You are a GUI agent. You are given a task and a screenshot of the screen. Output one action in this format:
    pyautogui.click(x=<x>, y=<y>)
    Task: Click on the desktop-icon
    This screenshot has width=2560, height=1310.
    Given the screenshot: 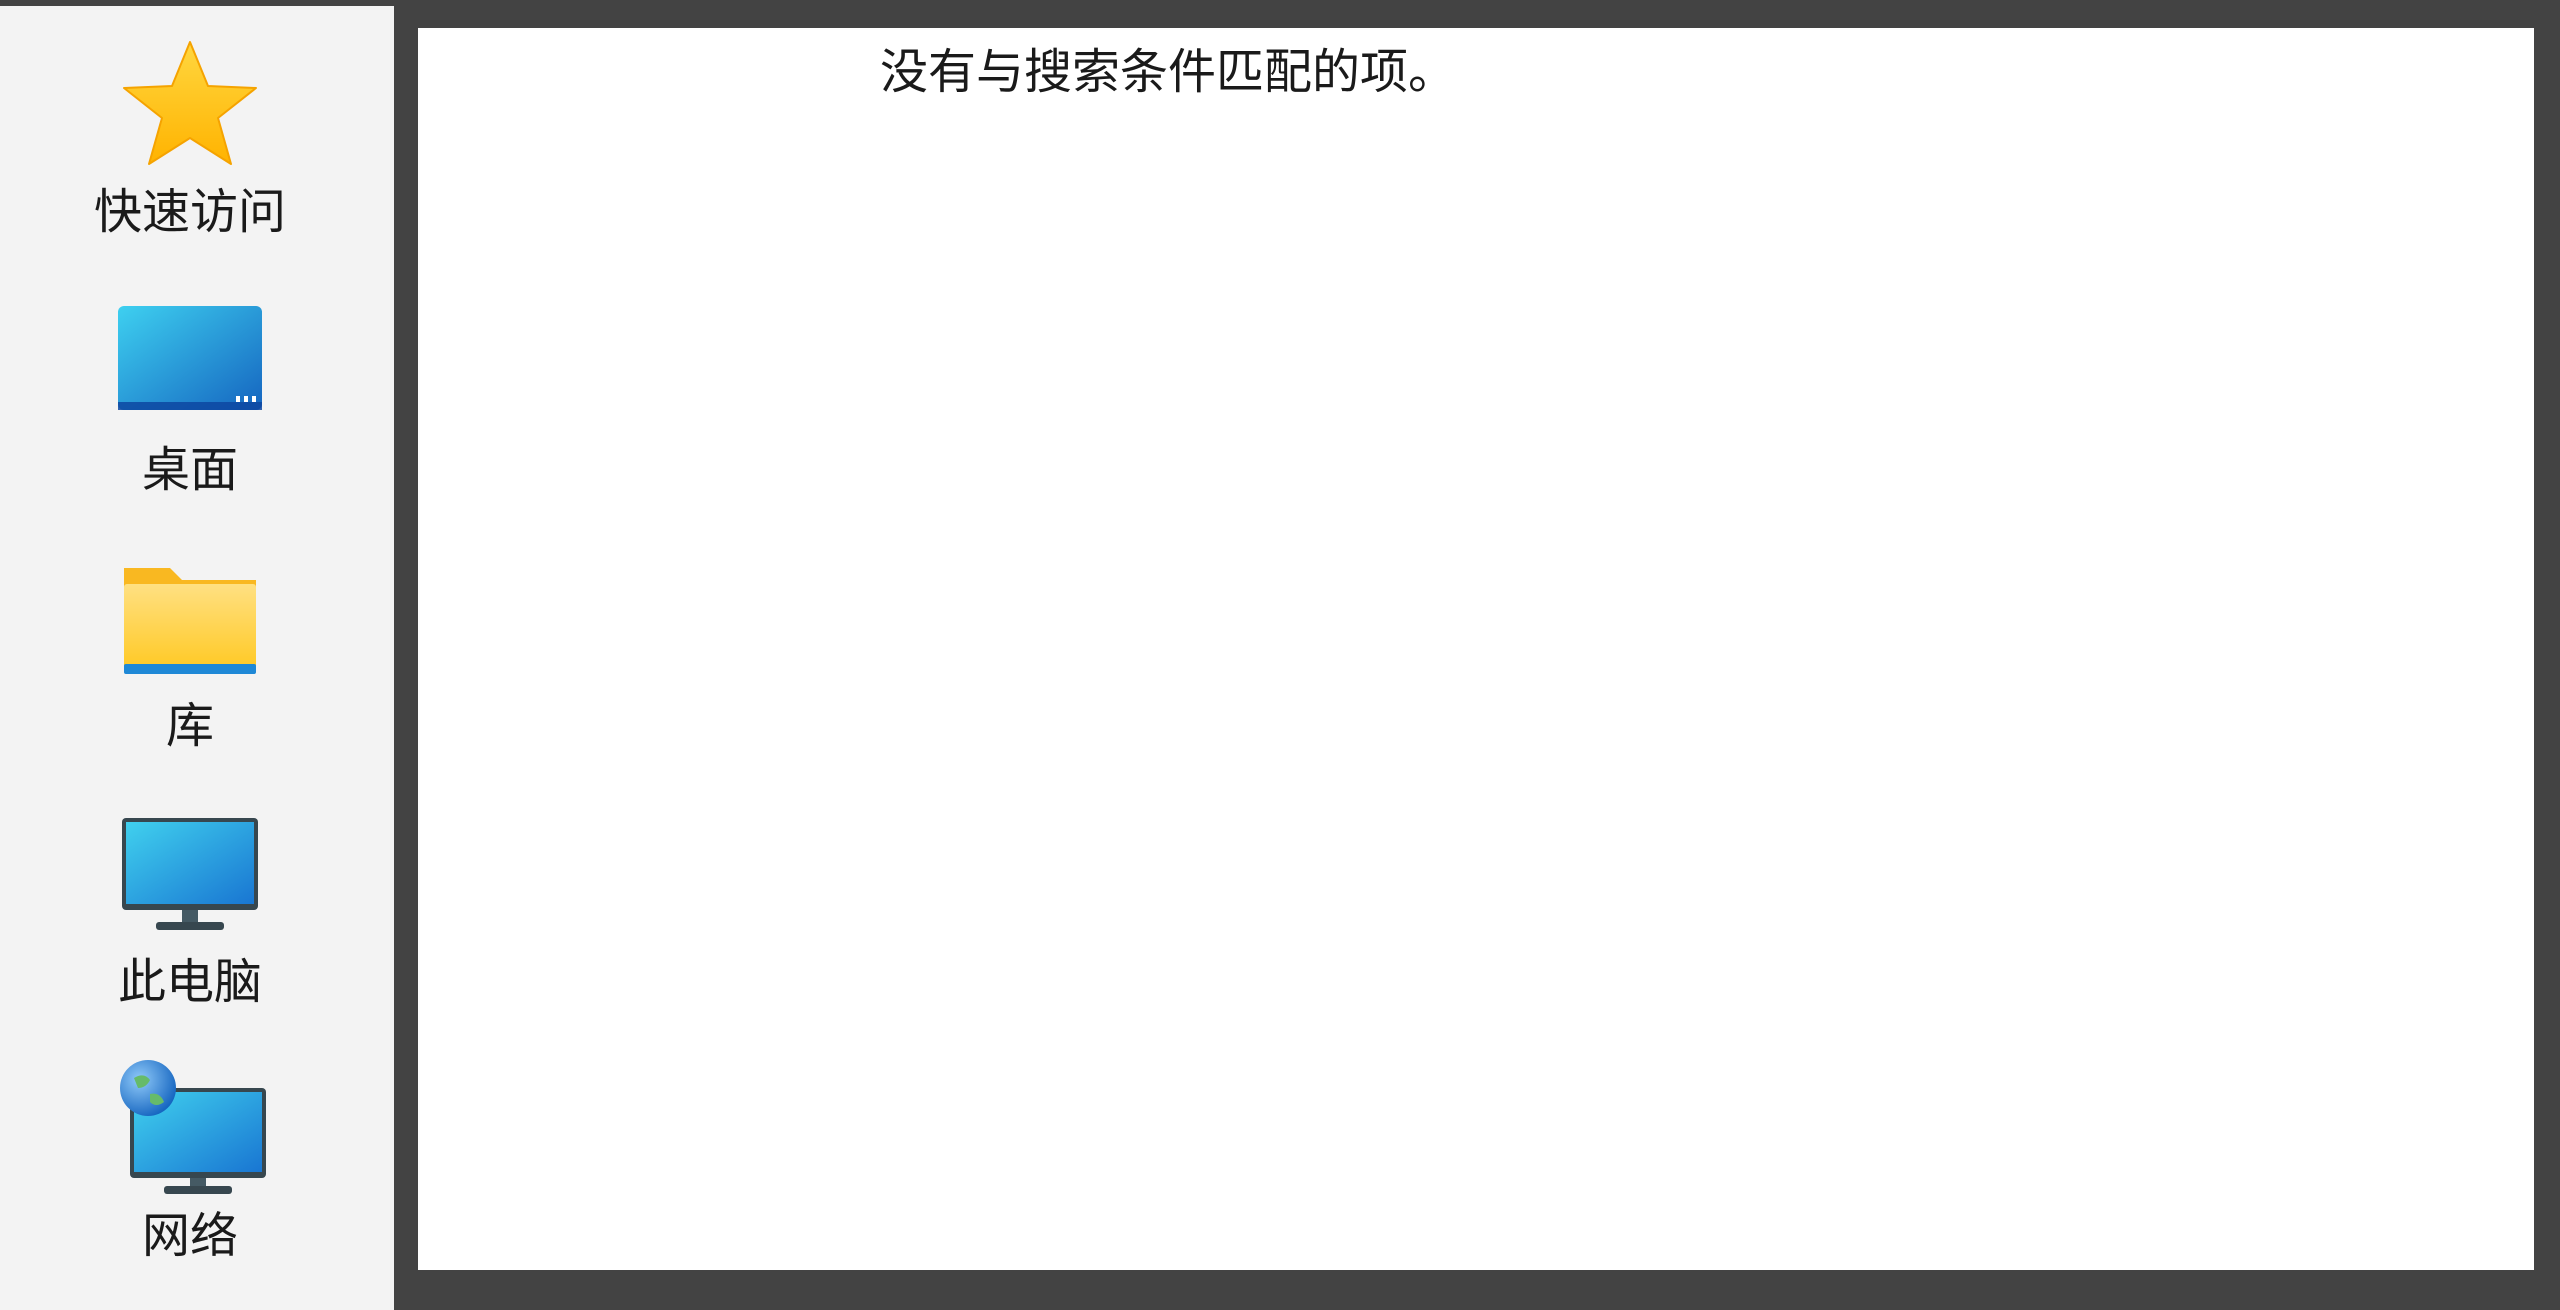 What is the action you would take?
    pyautogui.click(x=190, y=367)
    